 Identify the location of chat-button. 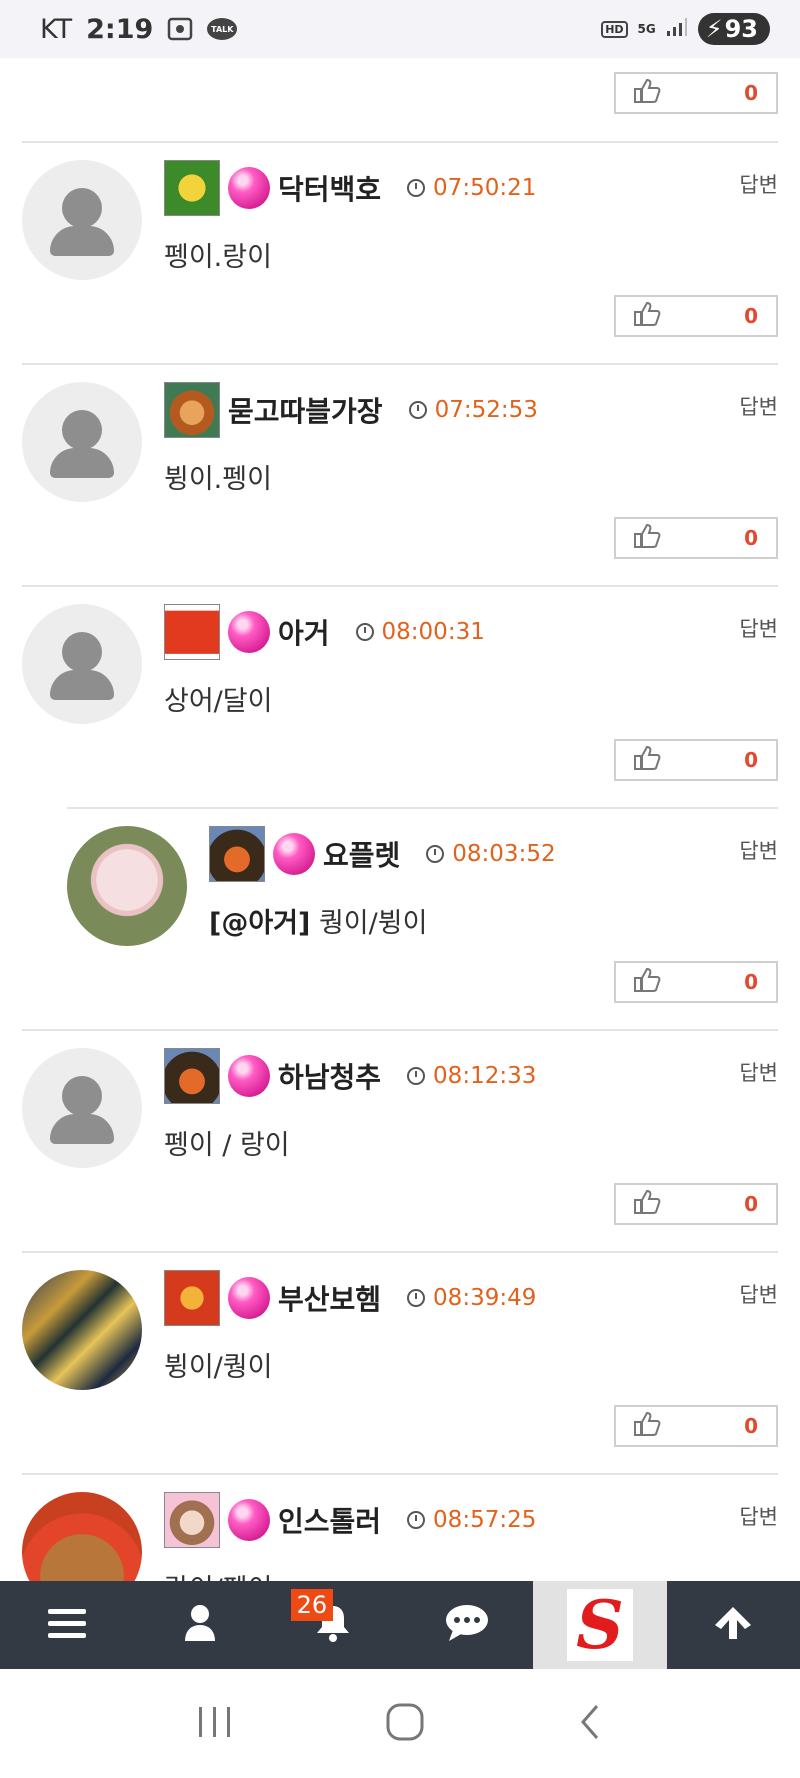
(466, 1625).